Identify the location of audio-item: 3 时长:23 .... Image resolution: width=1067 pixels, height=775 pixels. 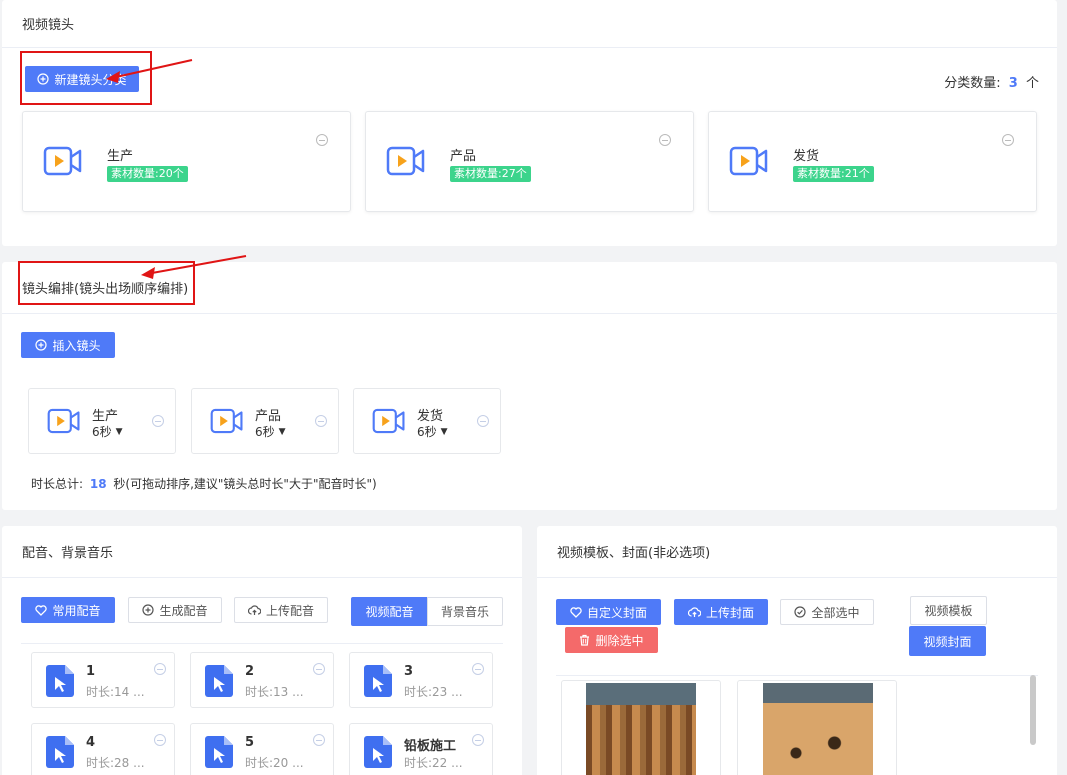
(421, 680).